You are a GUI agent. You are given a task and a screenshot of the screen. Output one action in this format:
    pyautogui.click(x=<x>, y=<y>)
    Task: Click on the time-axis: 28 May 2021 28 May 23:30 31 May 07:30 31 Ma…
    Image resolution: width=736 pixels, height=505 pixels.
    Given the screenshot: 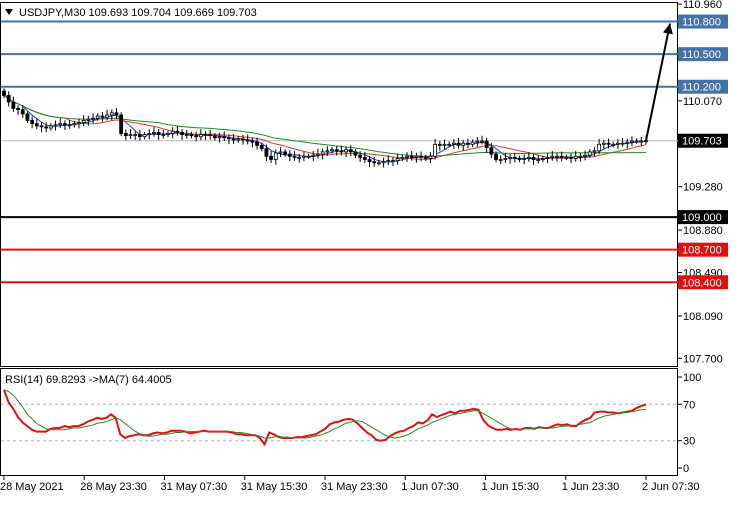 What is the action you would take?
    pyautogui.click(x=350, y=484)
    